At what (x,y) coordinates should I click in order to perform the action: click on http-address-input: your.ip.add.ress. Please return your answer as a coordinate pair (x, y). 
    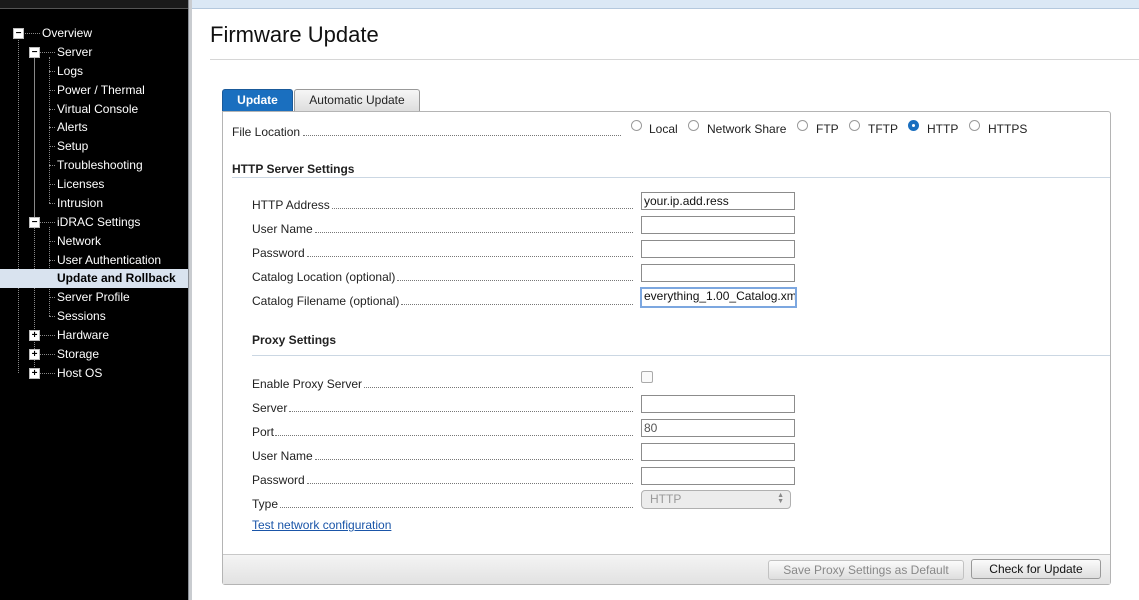
    Looking at the image, I should click on (718, 201).